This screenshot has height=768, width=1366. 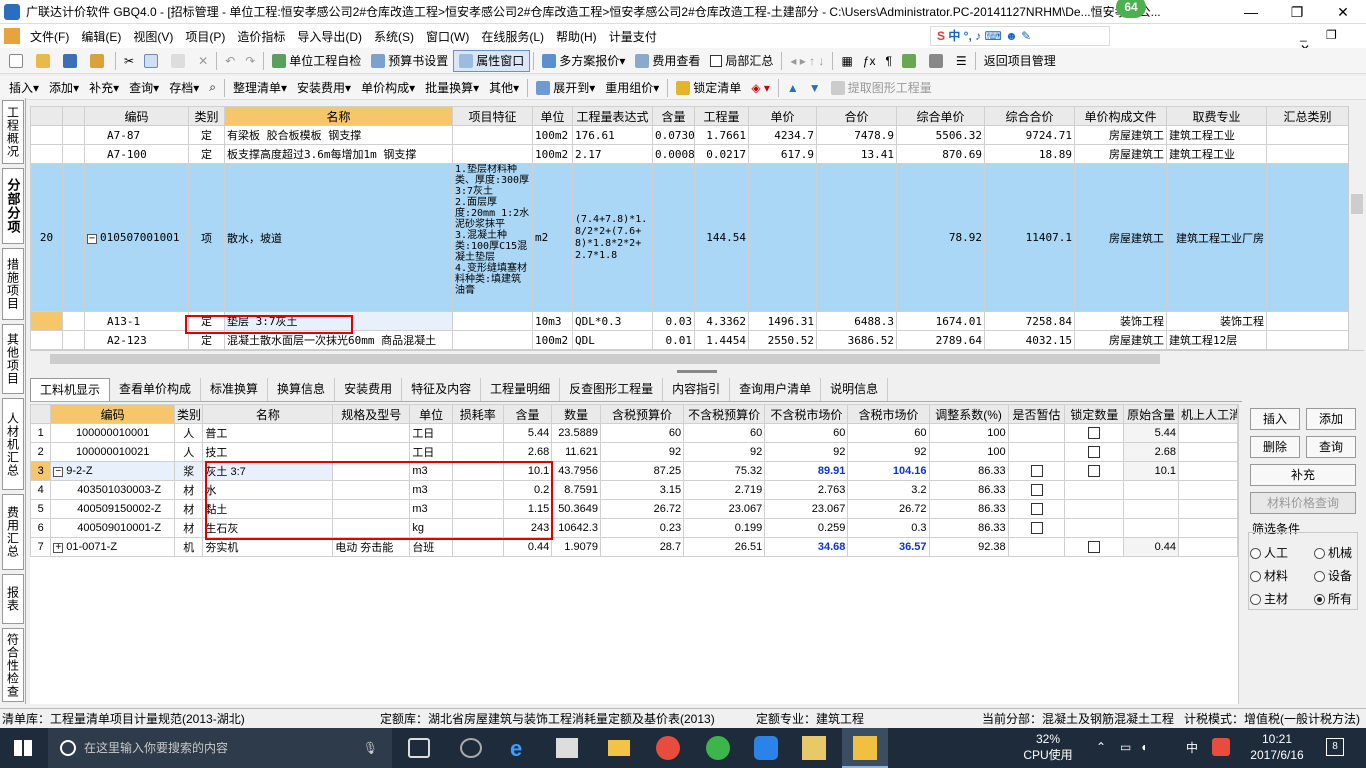 I want to click on menu-file: 文件(F), so click(x=49, y=36).